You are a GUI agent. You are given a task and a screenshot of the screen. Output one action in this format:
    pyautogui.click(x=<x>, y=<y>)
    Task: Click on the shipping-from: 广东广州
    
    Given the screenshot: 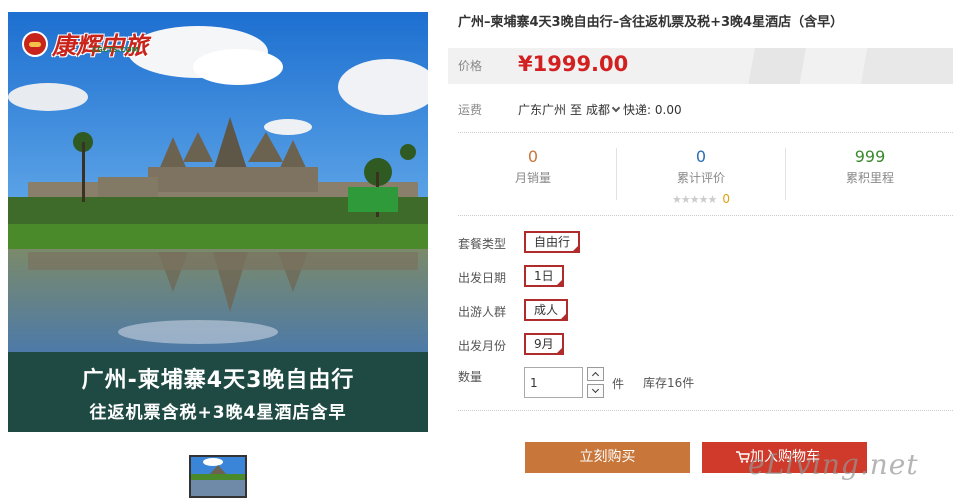 What is the action you would take?
    pyautogui.click(x=542, y=110)
    